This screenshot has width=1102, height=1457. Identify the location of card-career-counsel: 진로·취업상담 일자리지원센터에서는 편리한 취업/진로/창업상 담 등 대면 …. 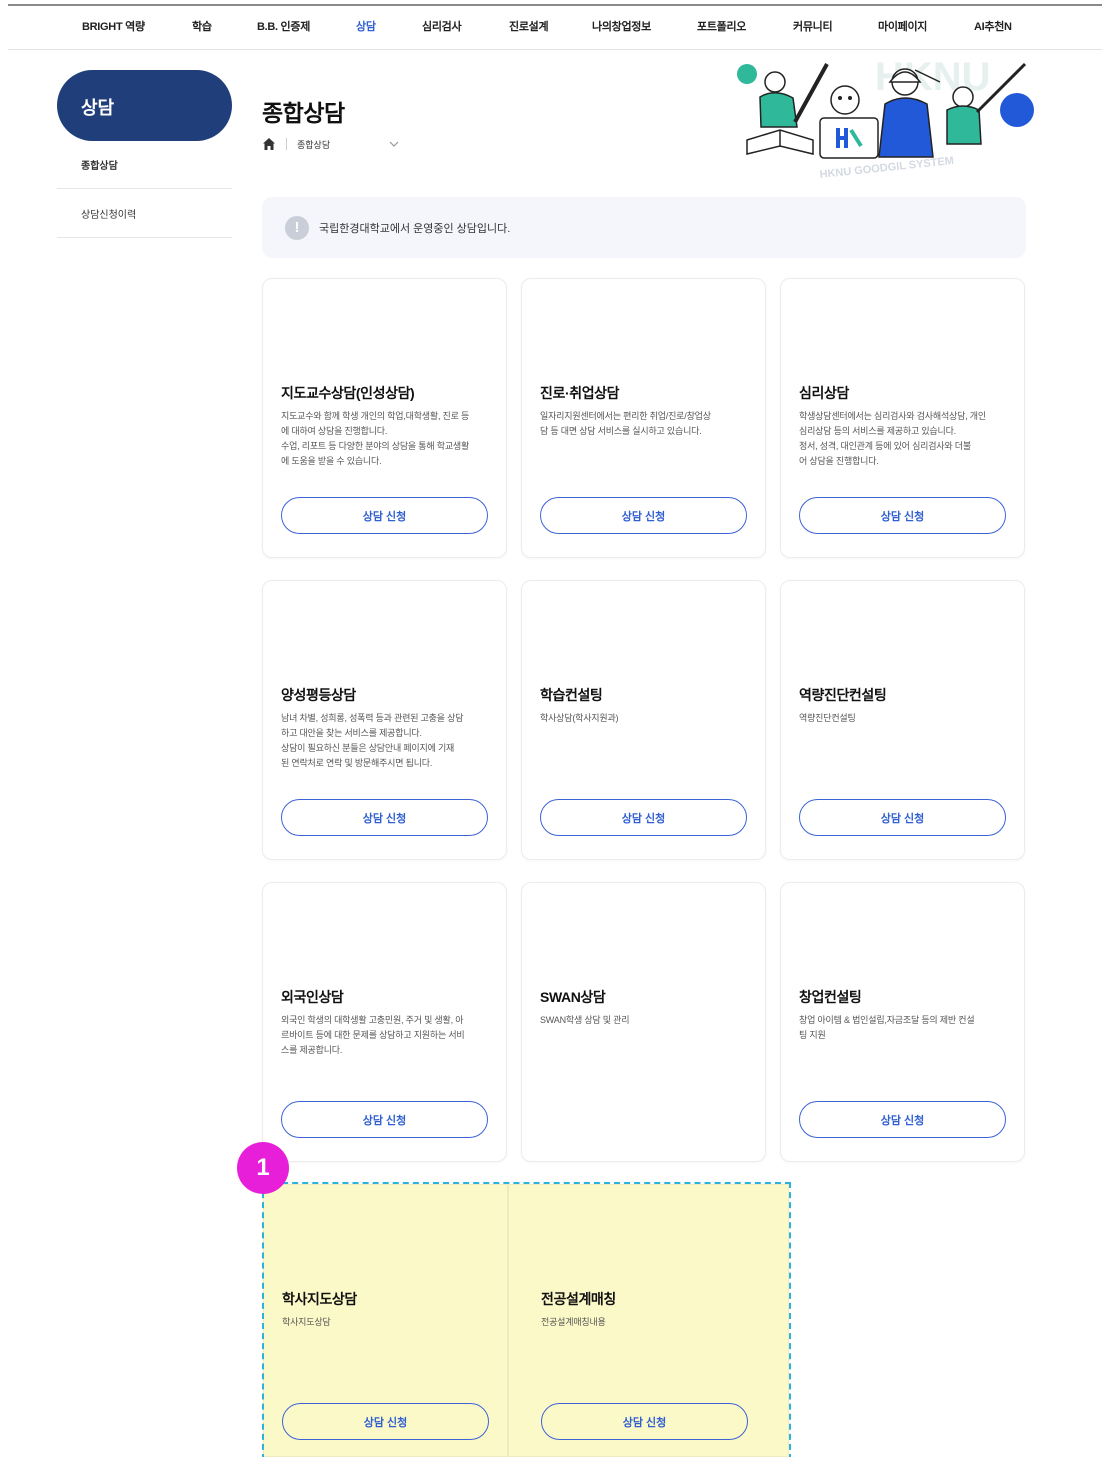
(643, 418).